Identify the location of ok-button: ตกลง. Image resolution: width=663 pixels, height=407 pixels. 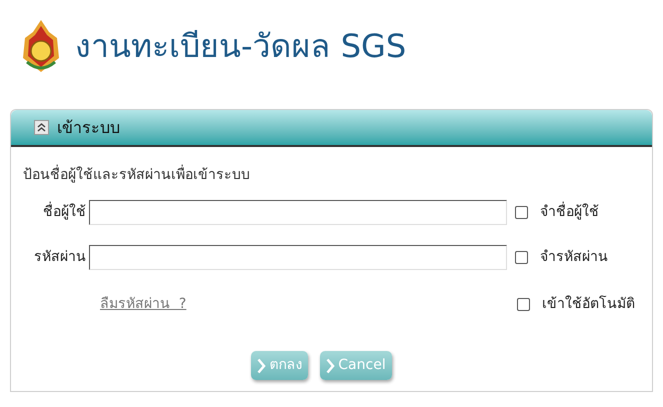
(279, 365).